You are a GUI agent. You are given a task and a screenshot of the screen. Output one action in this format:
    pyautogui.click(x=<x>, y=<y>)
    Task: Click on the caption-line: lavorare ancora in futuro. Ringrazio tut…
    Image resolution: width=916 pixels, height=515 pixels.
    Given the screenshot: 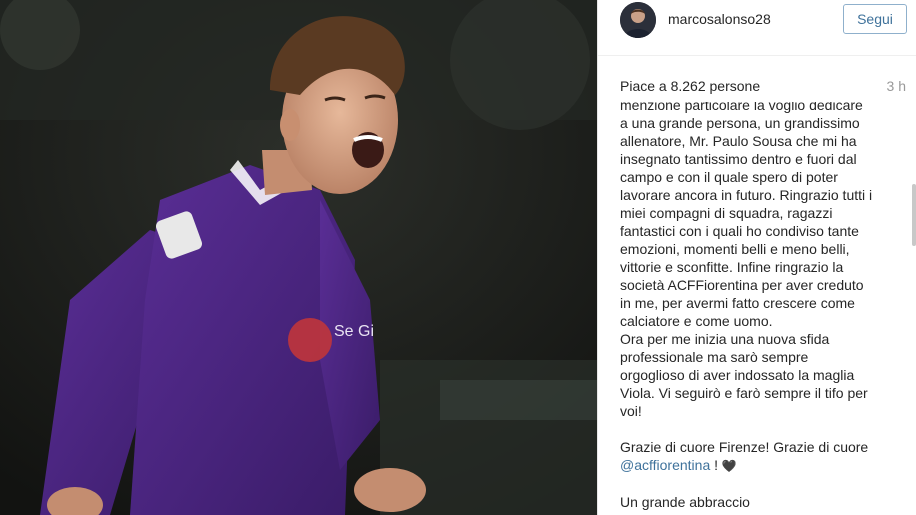 What is the action you would take?
    pyautogui.click(x=746, y=195)
    